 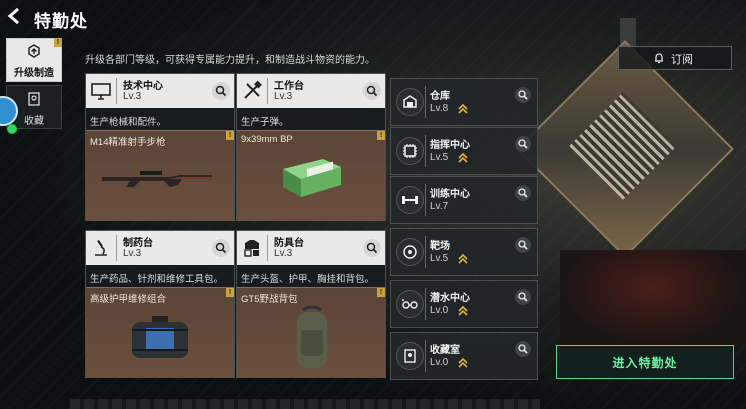 What do you see at coordinates (464, 252) in the screenshot?
I see `facility-shooting-range: 靶场 Lv.5` at bounding box center [464, 252].